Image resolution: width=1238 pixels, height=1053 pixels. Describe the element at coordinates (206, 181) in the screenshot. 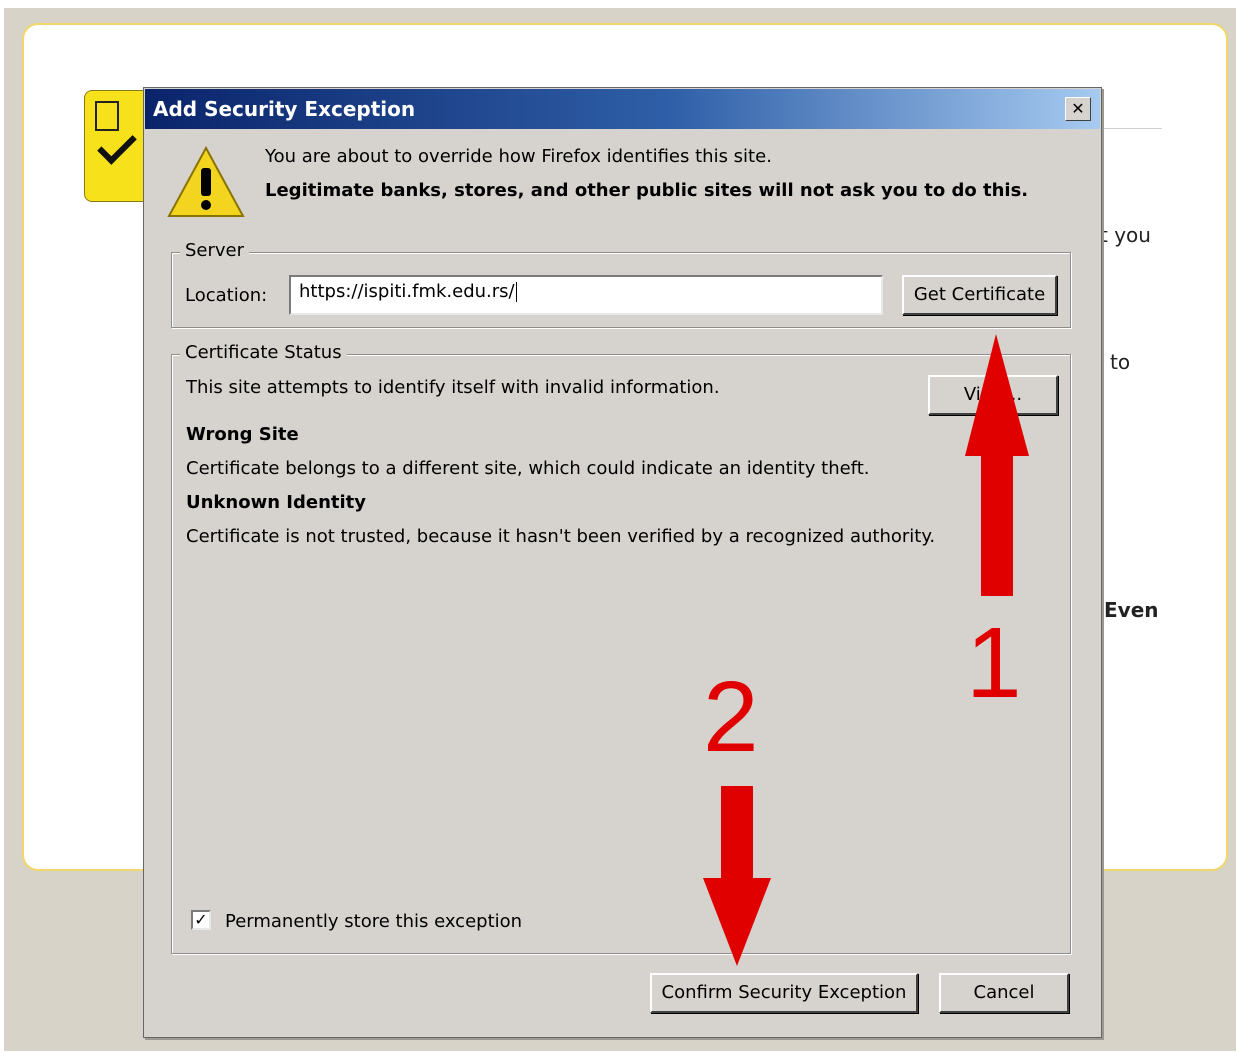

I see `warning-icon` at that location.